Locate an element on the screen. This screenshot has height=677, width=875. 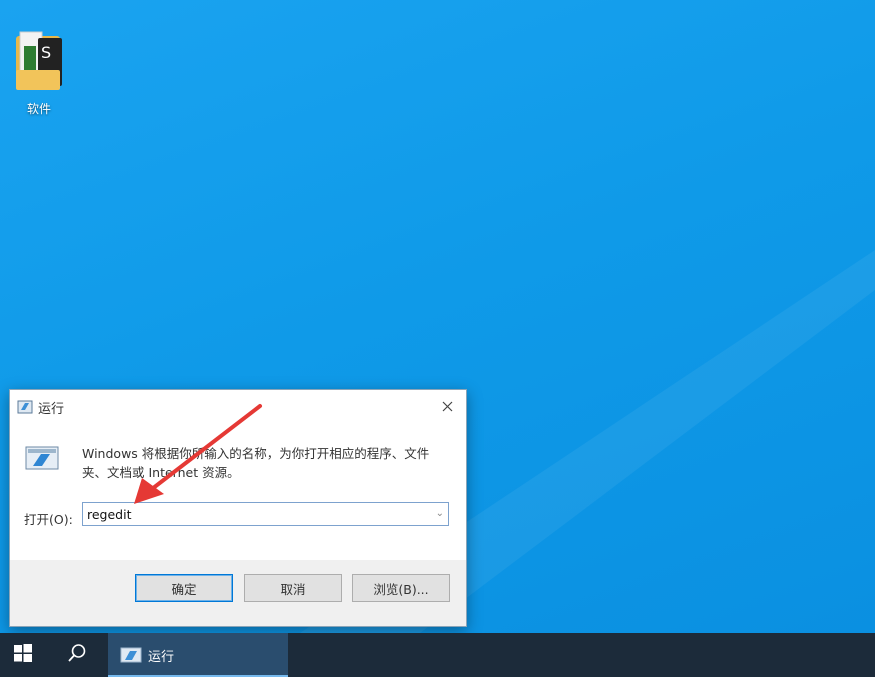
search-icon is located at coordinates (77, 655).